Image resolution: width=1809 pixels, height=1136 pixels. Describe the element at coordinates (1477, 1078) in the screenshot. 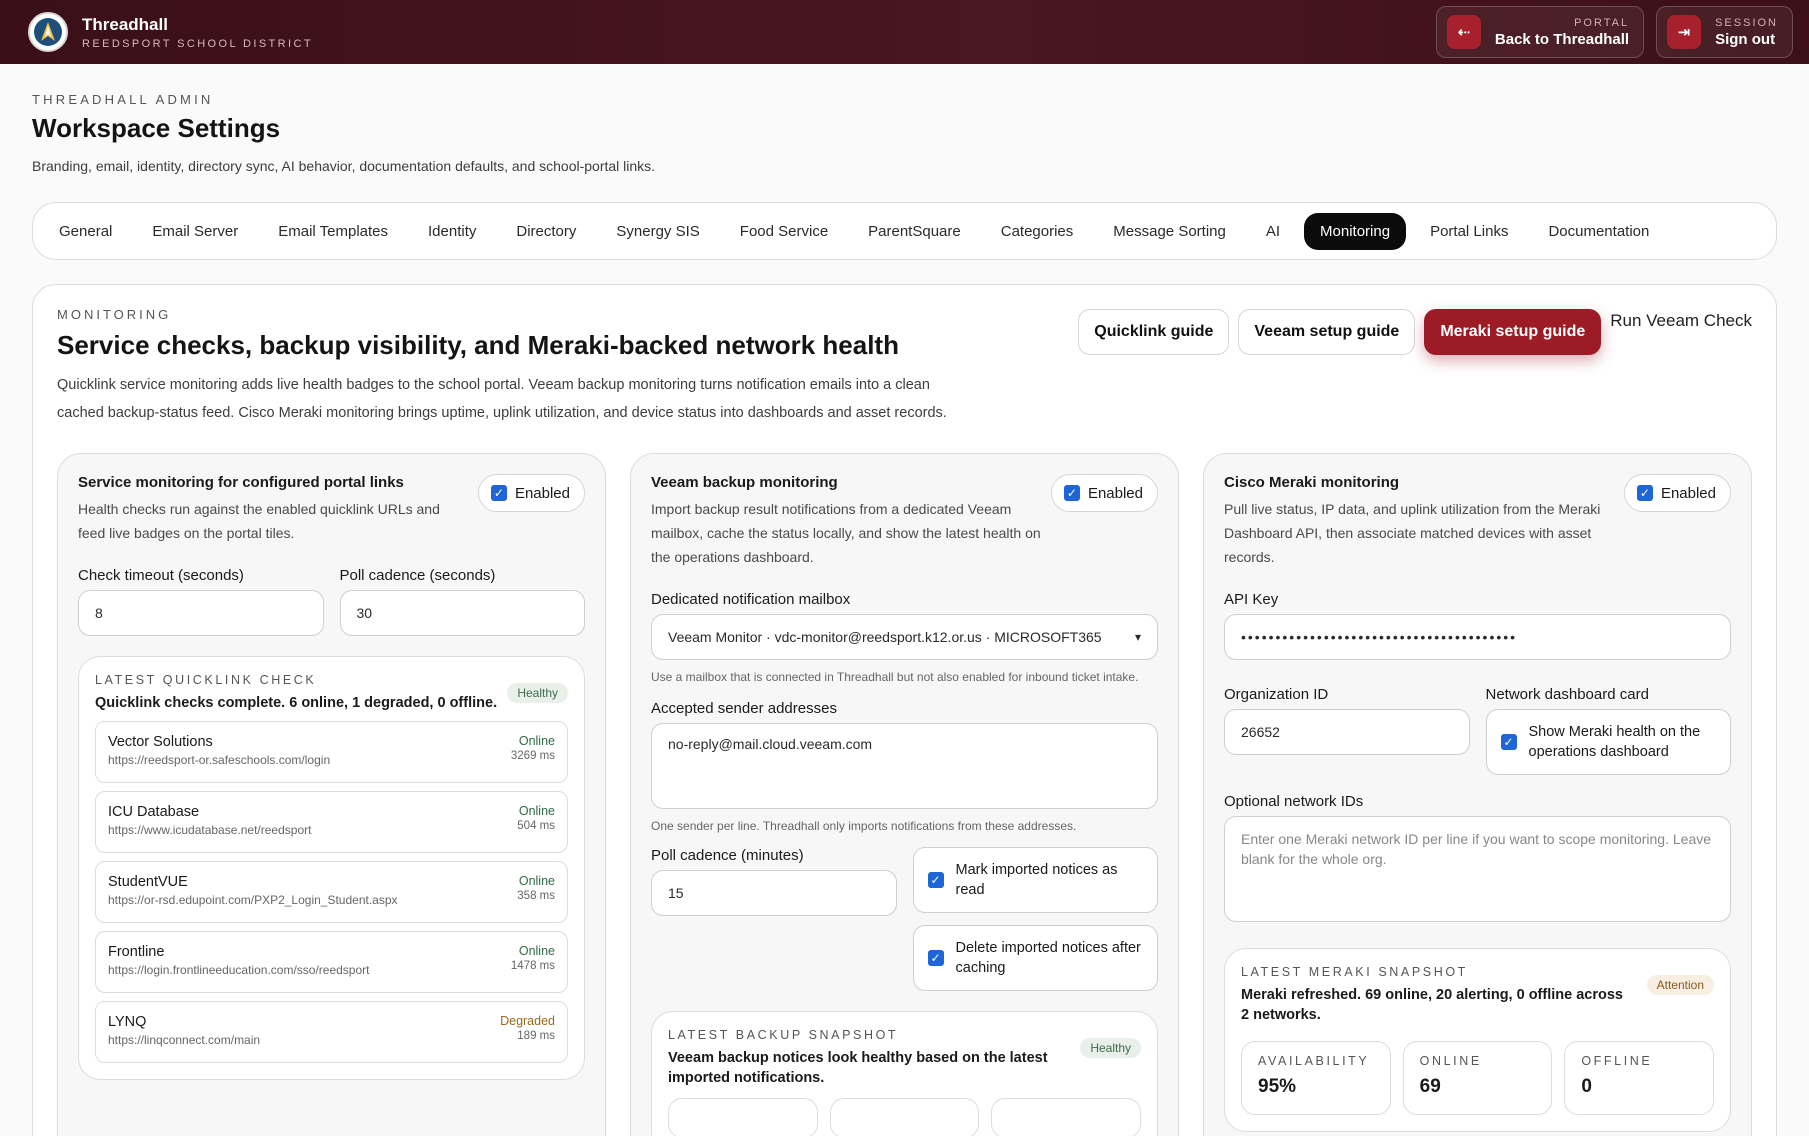

I see `online-stat: ONLINE 69` at that location.